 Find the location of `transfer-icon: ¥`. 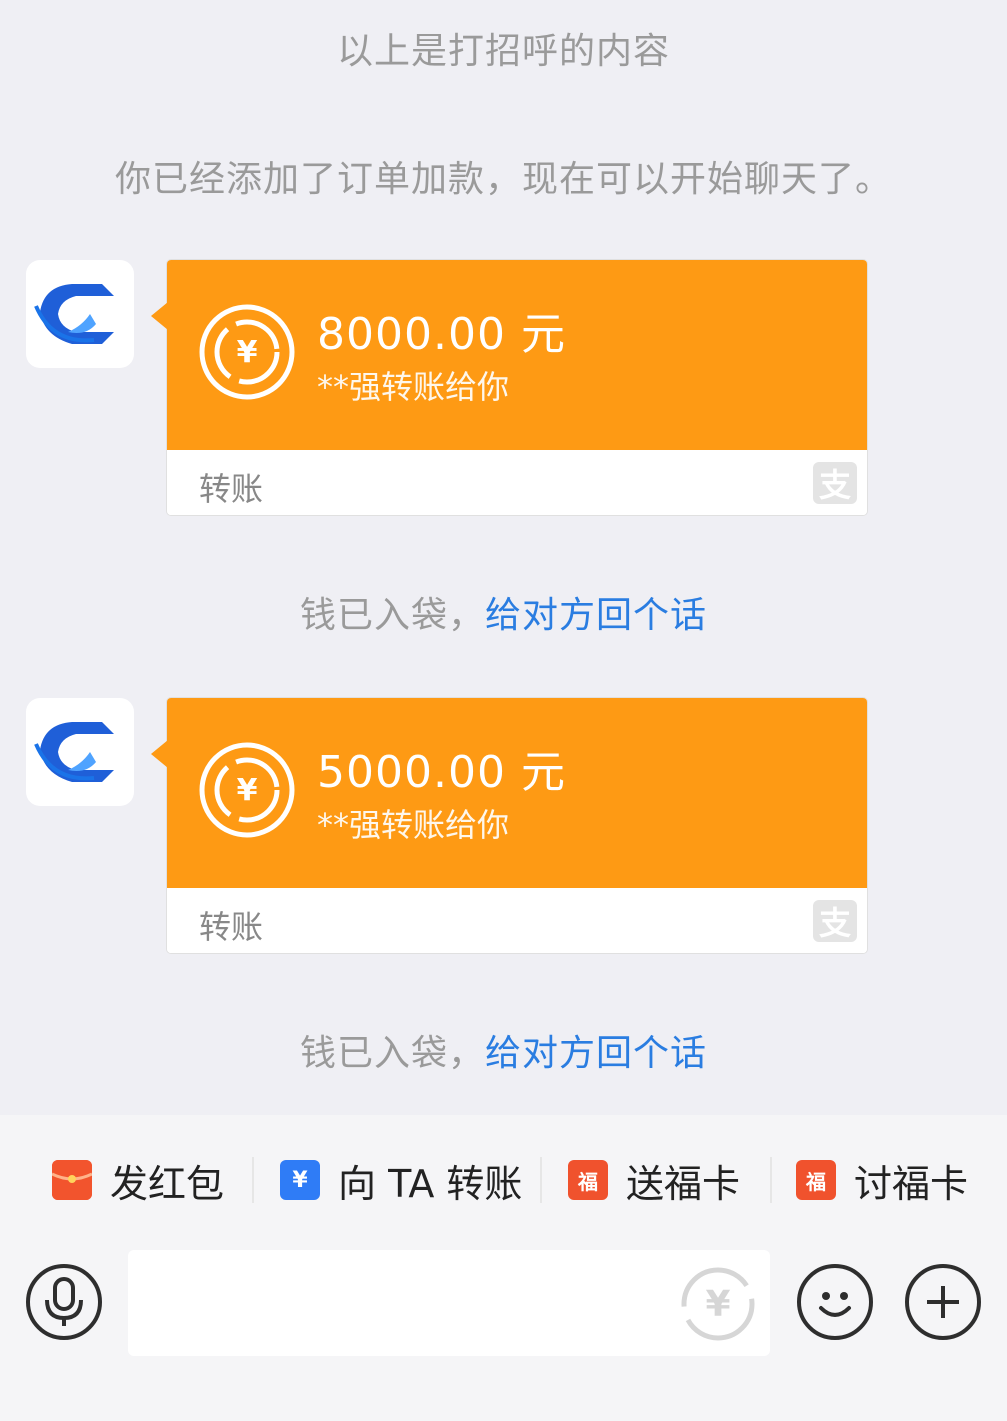

transfer-icon: ¥ is located at coordinates (300, 1180).